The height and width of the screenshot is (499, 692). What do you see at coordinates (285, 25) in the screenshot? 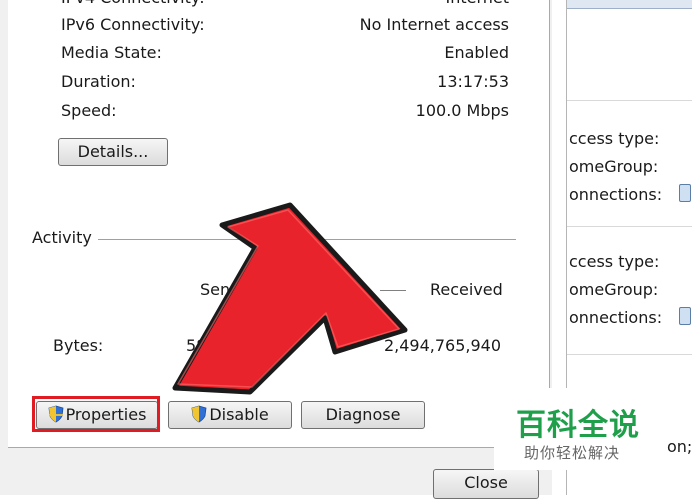
I see `ipv6-connectivity-row: IPv6 Connectivity: No Internet access` at bounding box center [285, 25].